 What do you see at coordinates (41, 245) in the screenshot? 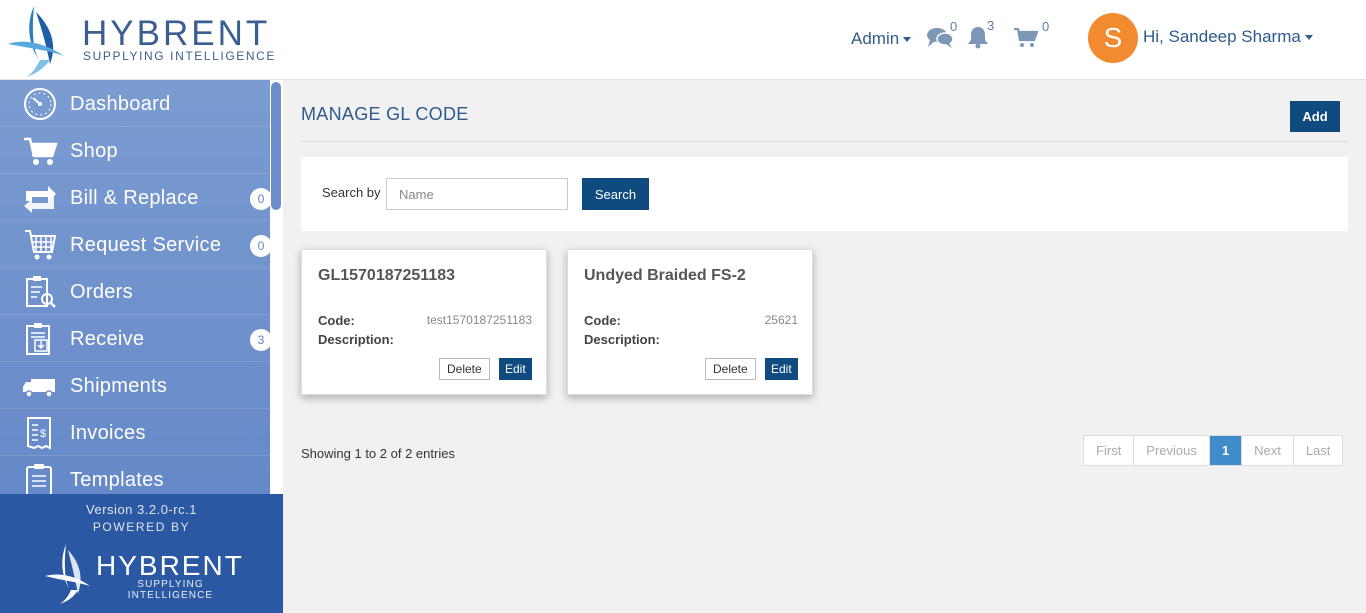
I see `request-service-icon` at bounding box center [41, 245].